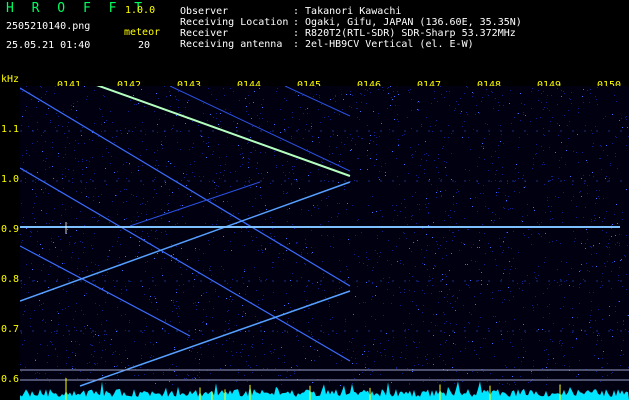 Image resolution: width=629 pixels, height=400 pixels. I want to click on y-tick-label: 1.1, so click(10, 129).